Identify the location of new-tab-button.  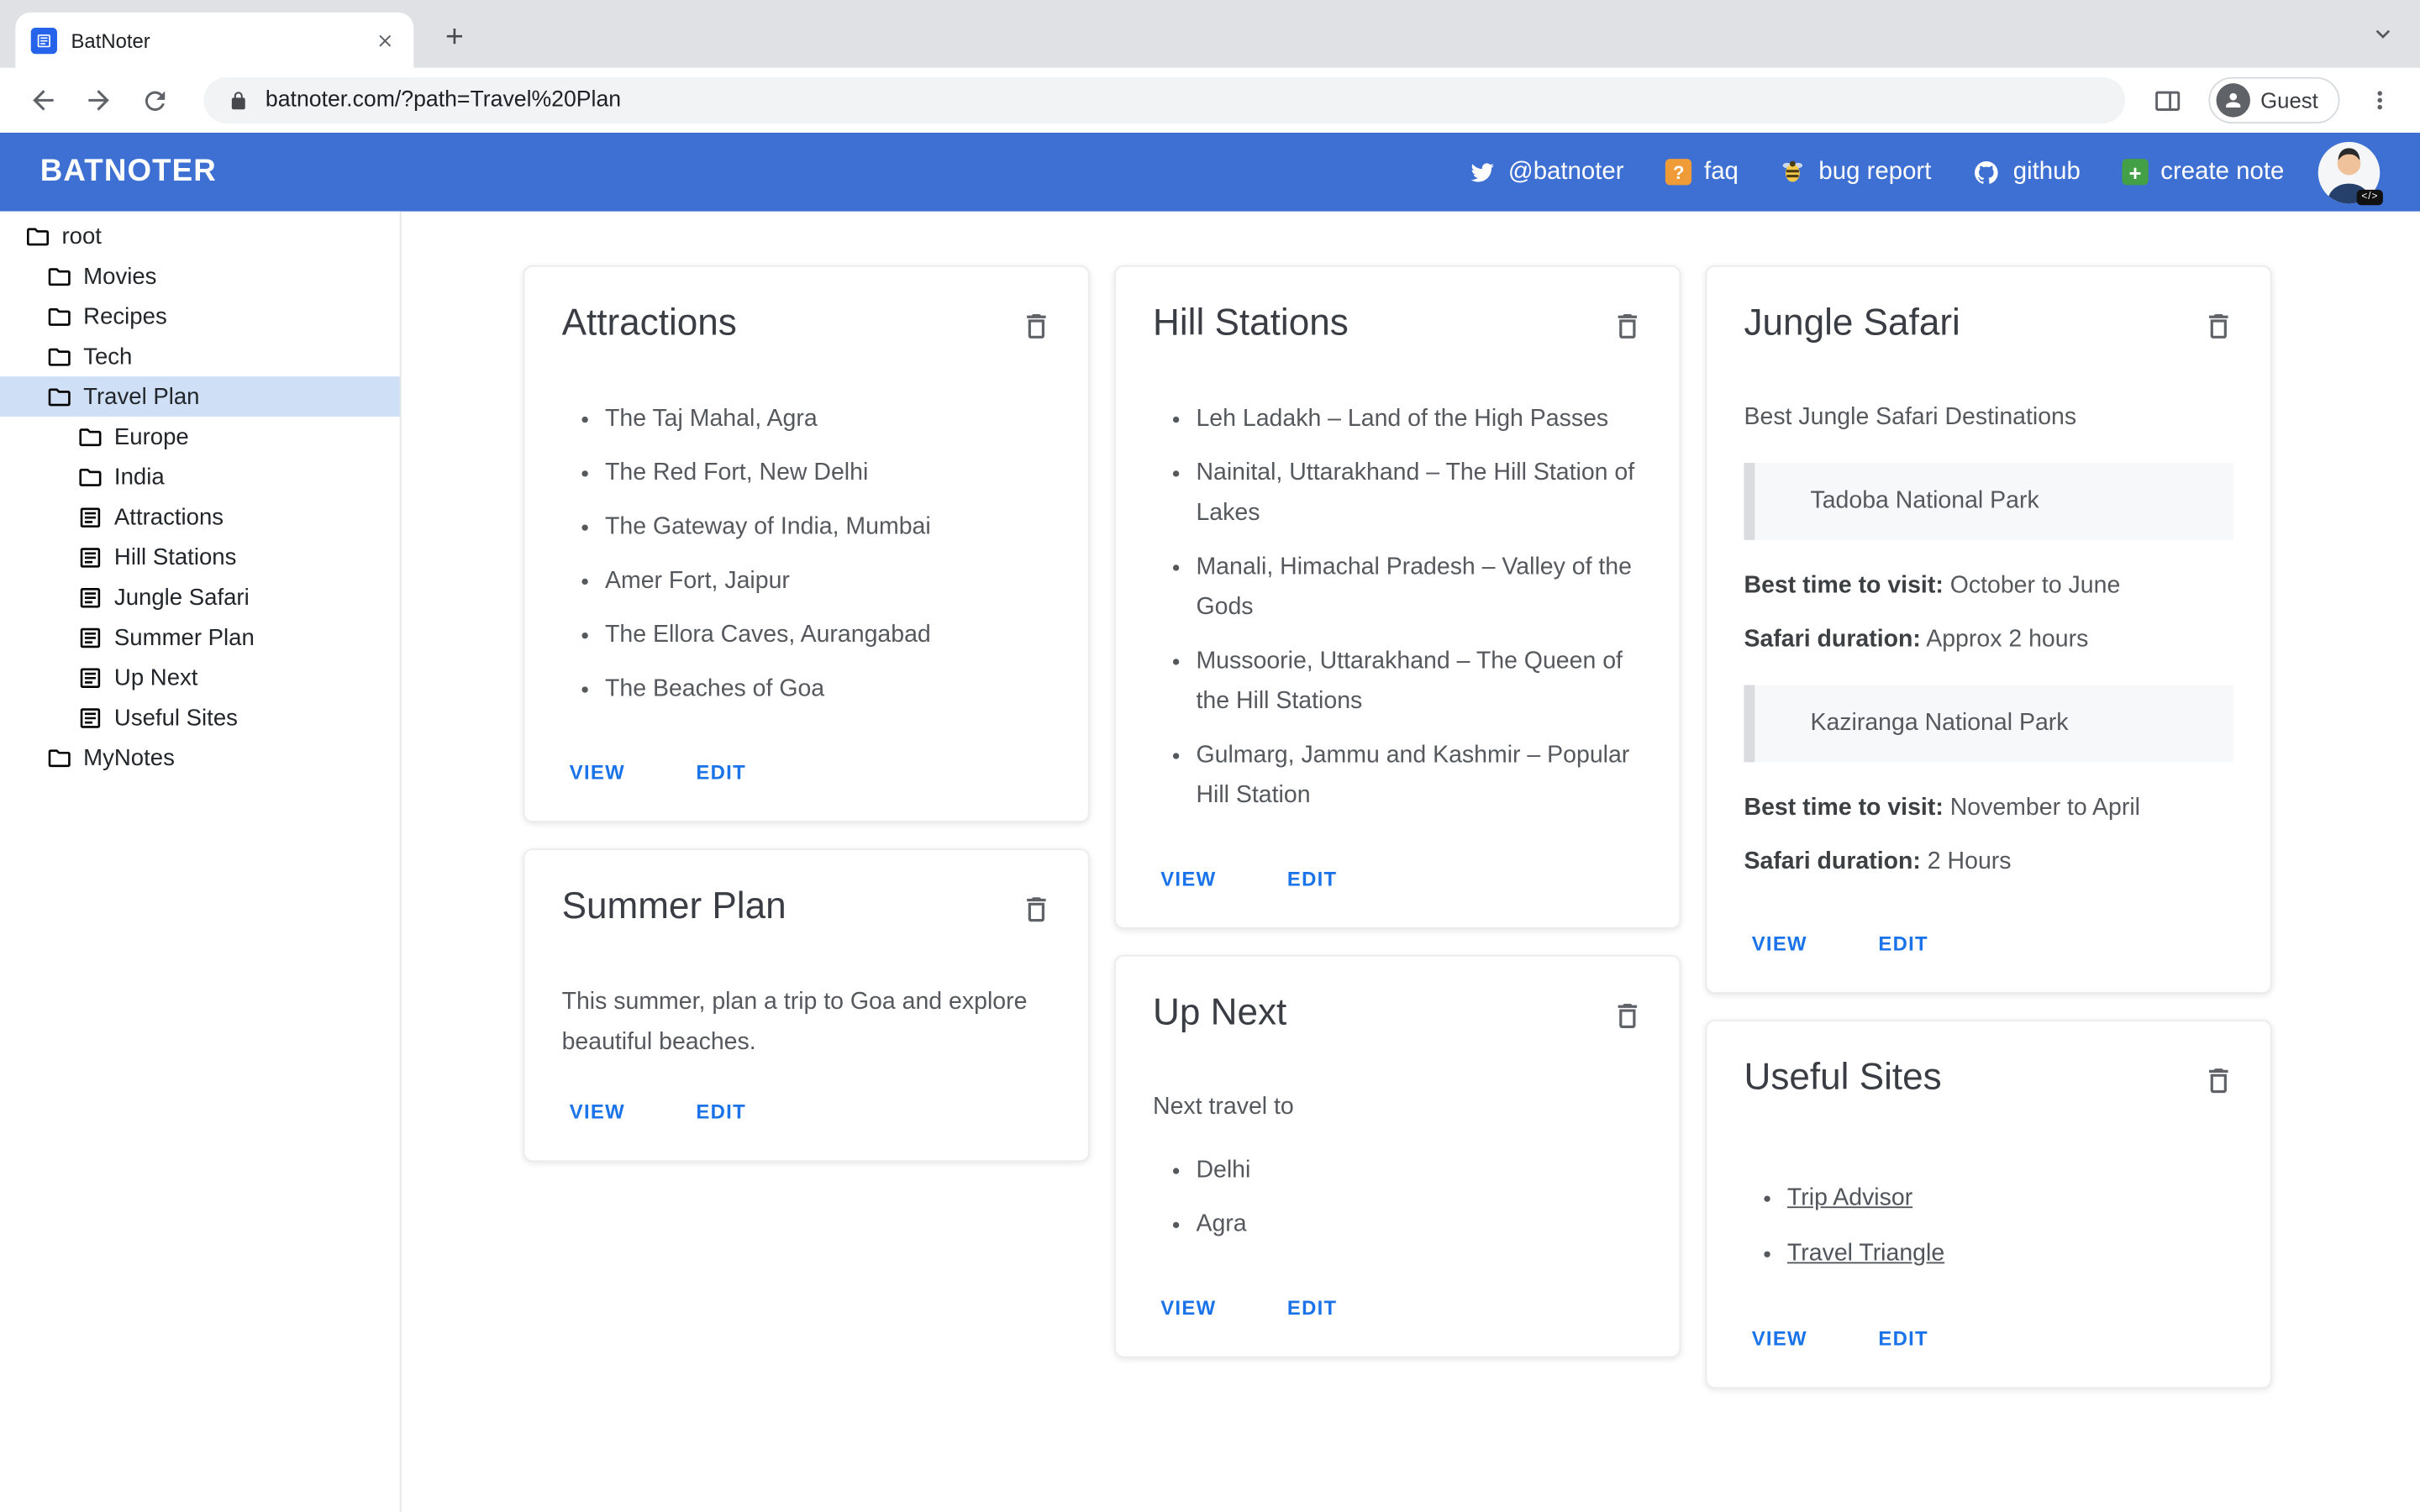
(453, 35).